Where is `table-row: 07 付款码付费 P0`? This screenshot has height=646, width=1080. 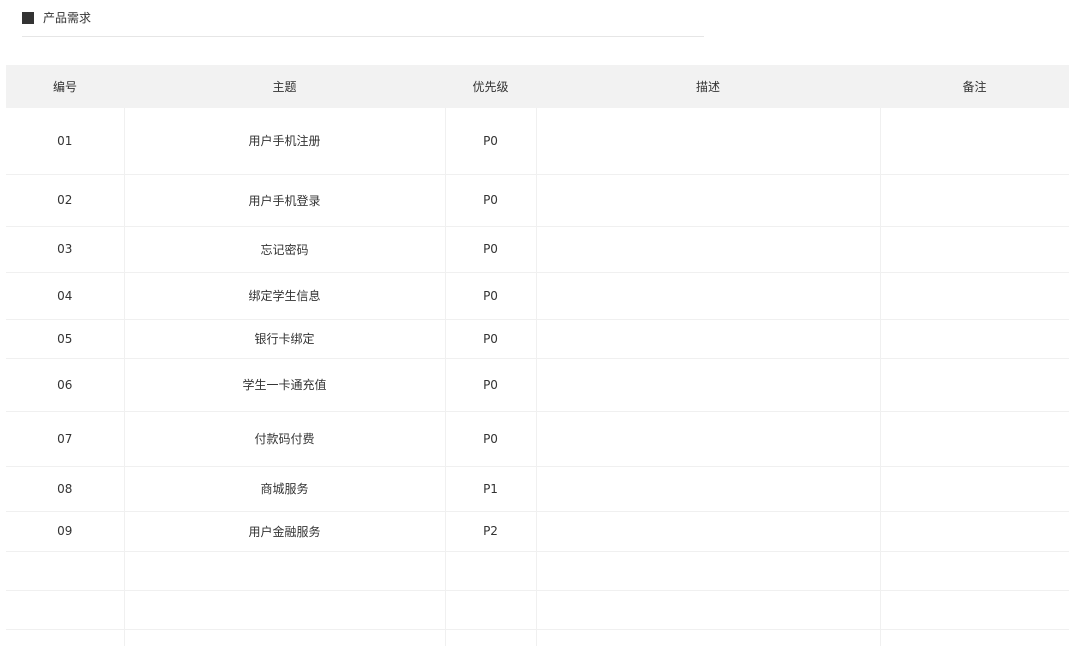 table-row: 07 付款码付费 P0 is located at coordinates (537, 438).